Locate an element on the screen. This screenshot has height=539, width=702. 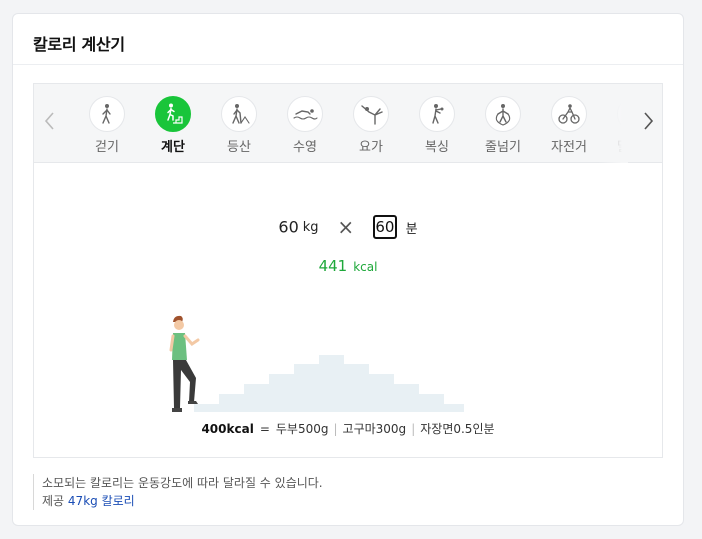
tab-boxing: 복싱 is located at coordinates (437, 119).